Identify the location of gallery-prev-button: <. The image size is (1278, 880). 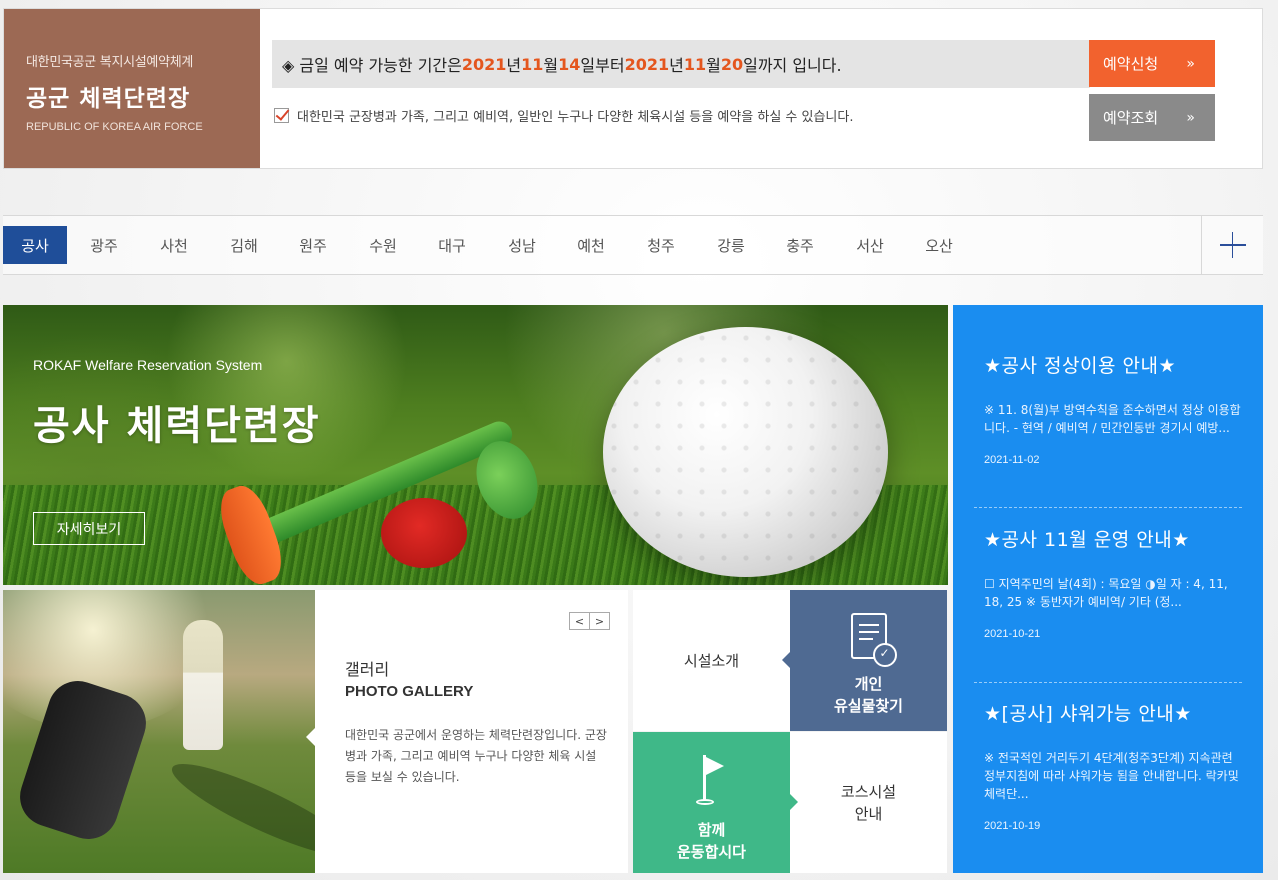
(579, 621).